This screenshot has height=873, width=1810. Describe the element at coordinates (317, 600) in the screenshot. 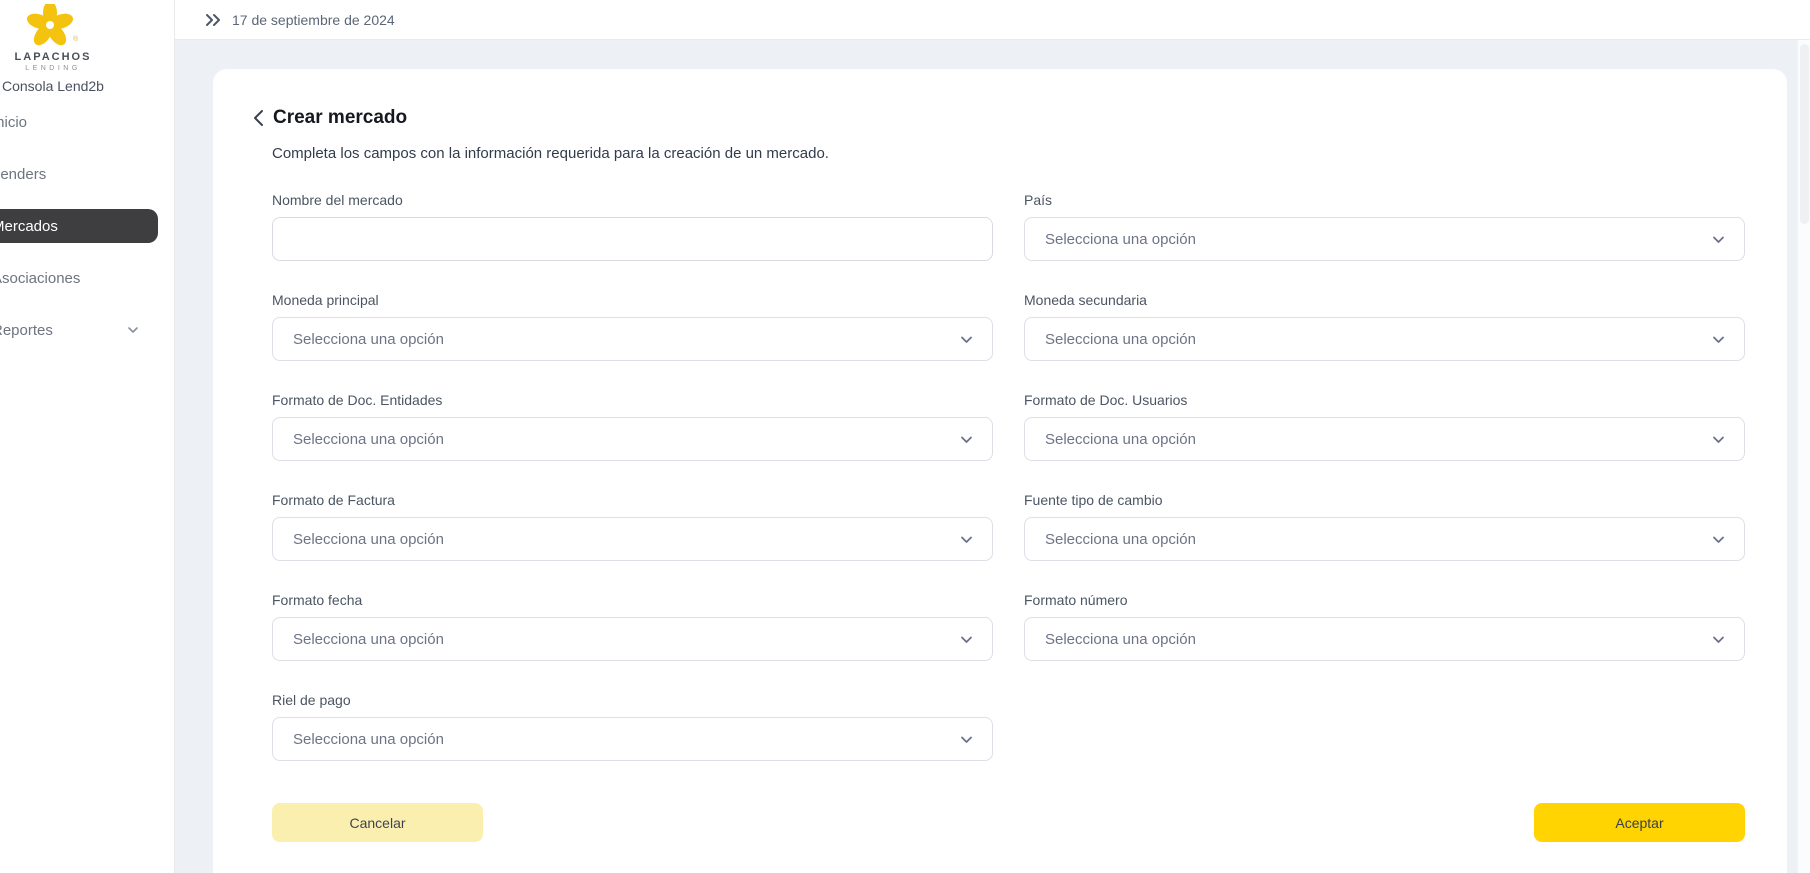

I see `field-label: Formato fecha` at that location.